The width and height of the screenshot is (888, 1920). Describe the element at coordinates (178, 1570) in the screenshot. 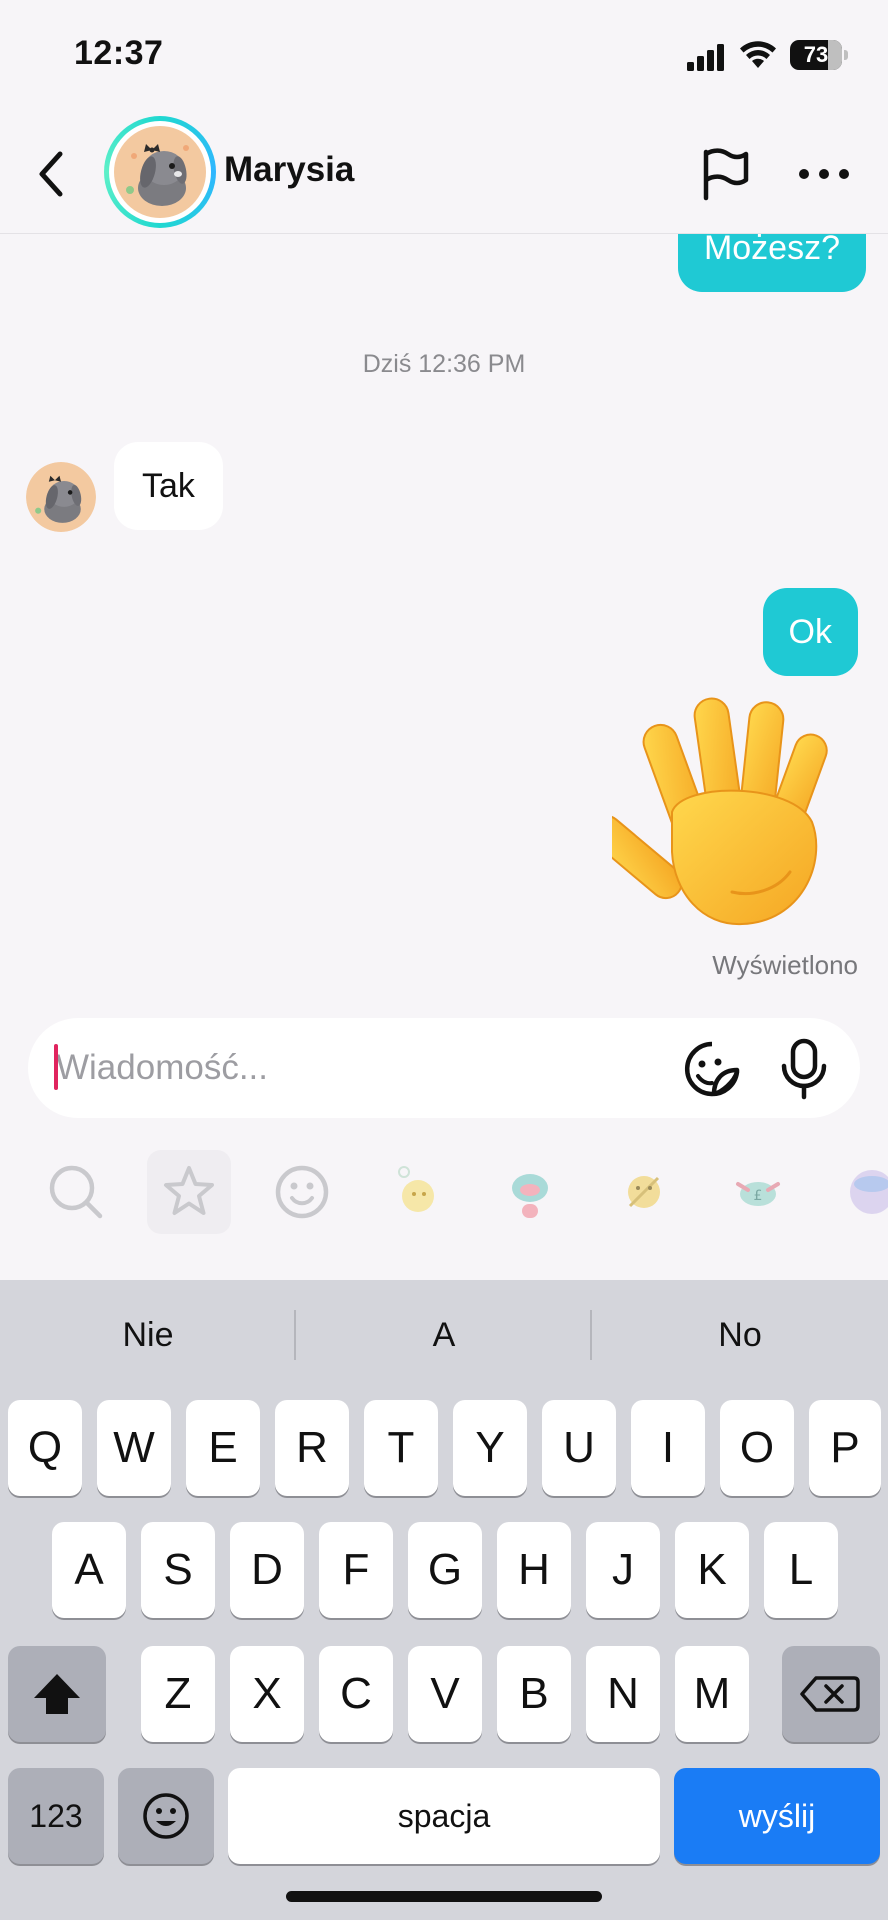

I see `key-s: S` at that location.